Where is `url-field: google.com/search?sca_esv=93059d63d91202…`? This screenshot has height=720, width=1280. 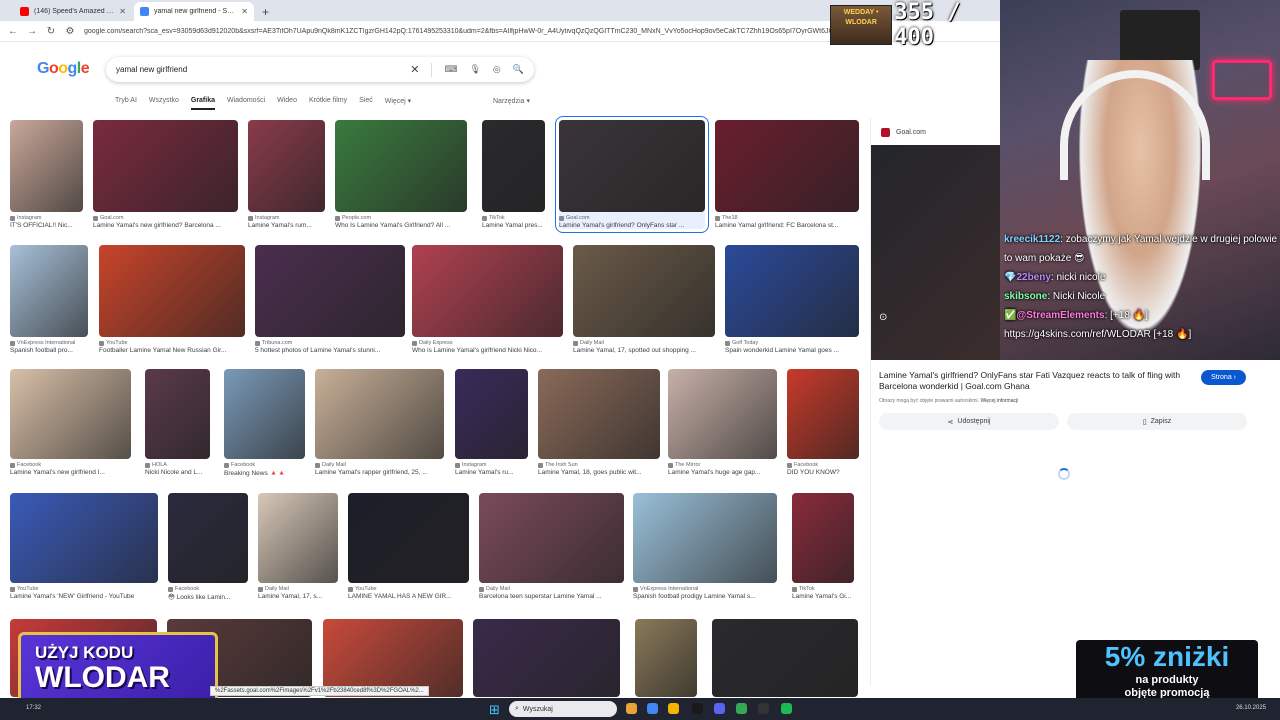
url-field: google.com/search?sca_esv=93059d63d91202… is located at coordinates (464, 31).